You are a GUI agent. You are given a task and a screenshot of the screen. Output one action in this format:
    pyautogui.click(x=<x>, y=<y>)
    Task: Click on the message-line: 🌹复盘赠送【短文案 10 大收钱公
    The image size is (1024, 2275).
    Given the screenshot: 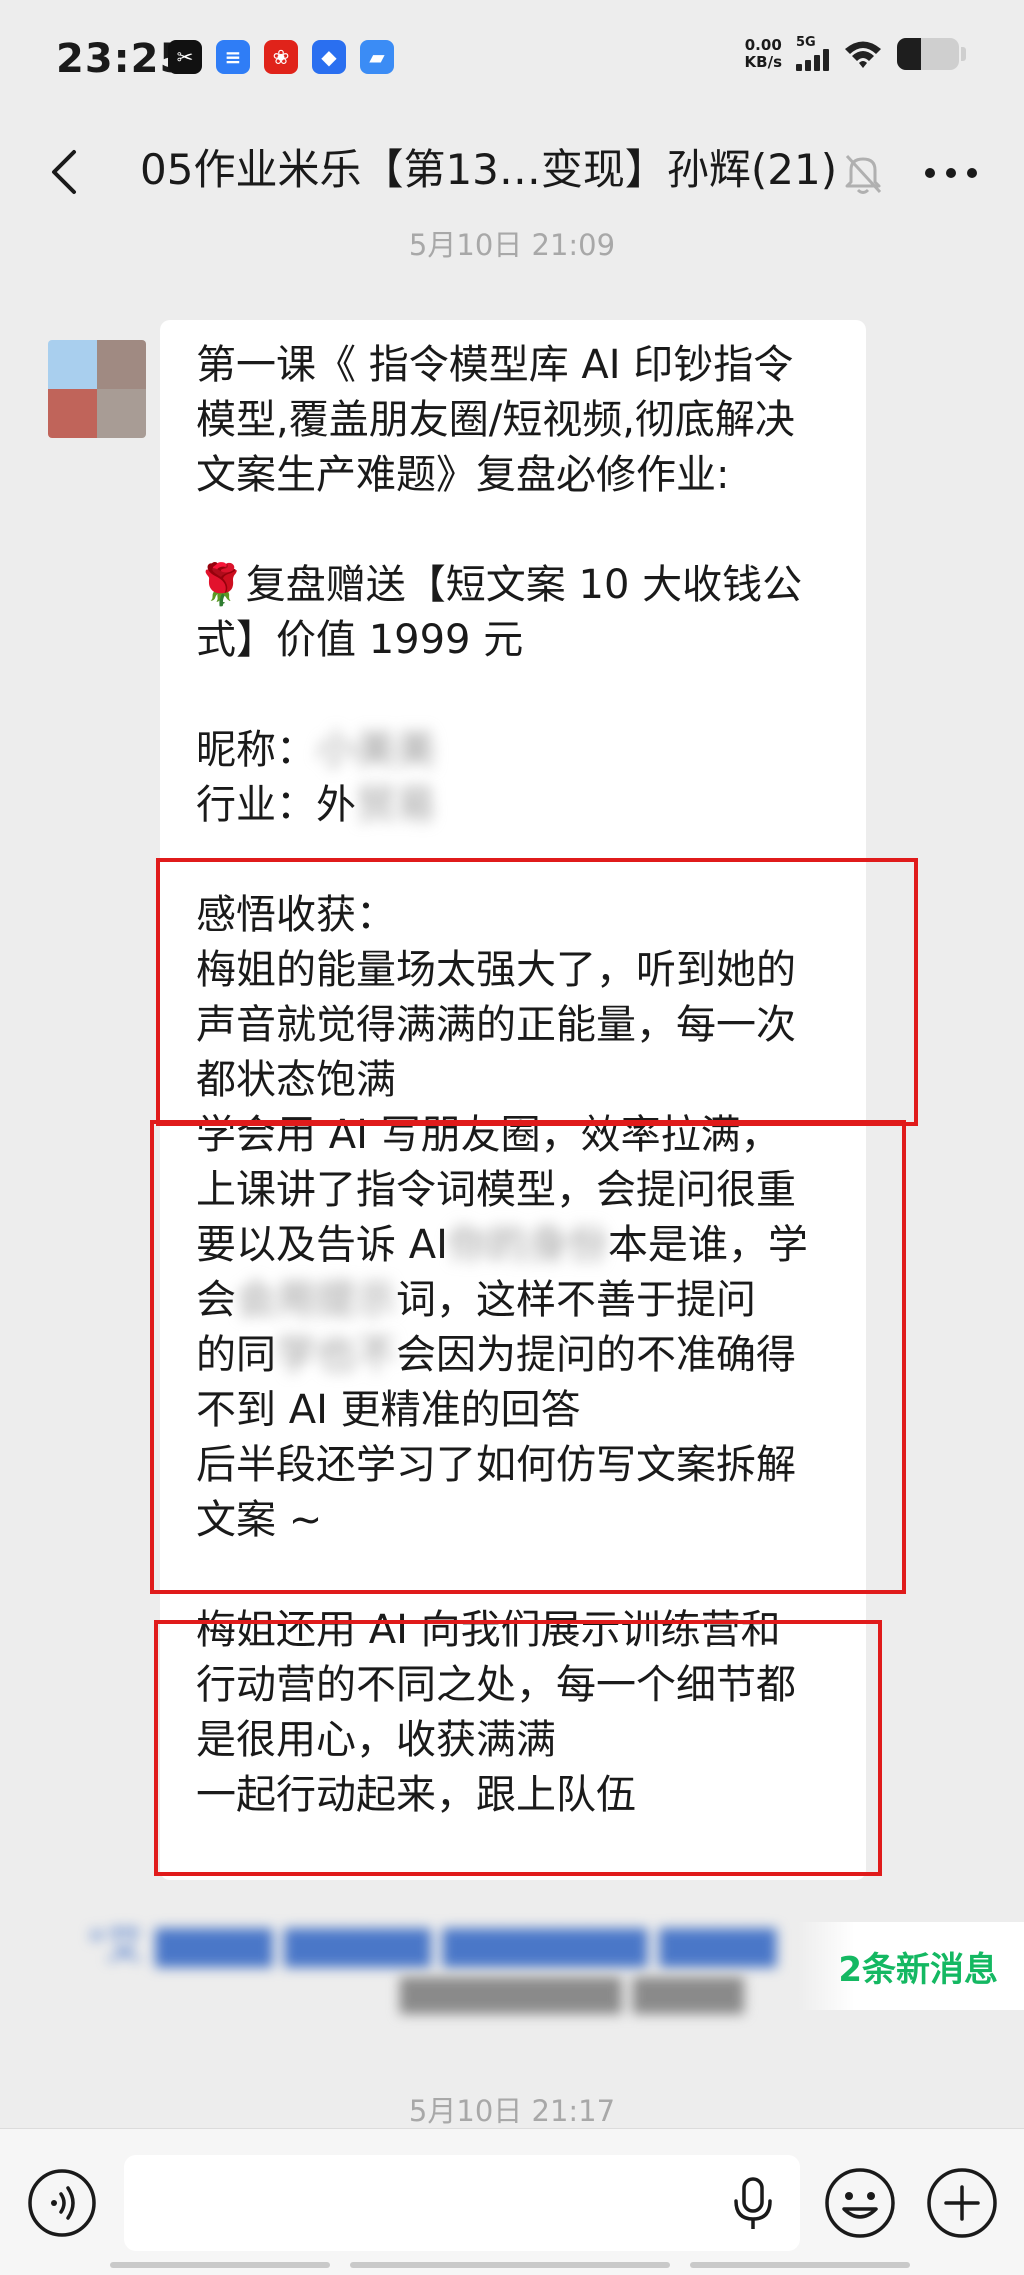 What is the action you would take?
    pyautogui.click(x=499, y=585)
    